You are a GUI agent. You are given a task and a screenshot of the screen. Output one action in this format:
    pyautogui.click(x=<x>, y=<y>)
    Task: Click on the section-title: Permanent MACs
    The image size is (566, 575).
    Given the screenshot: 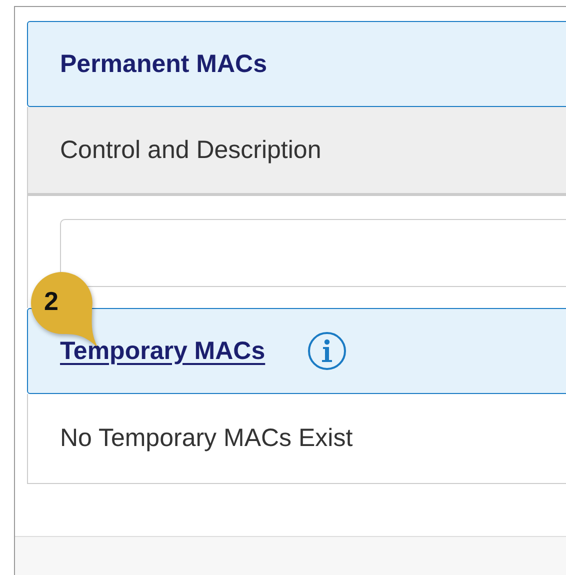 What is the action you would take?
    pyautogui.click(x=163, y=64)
    